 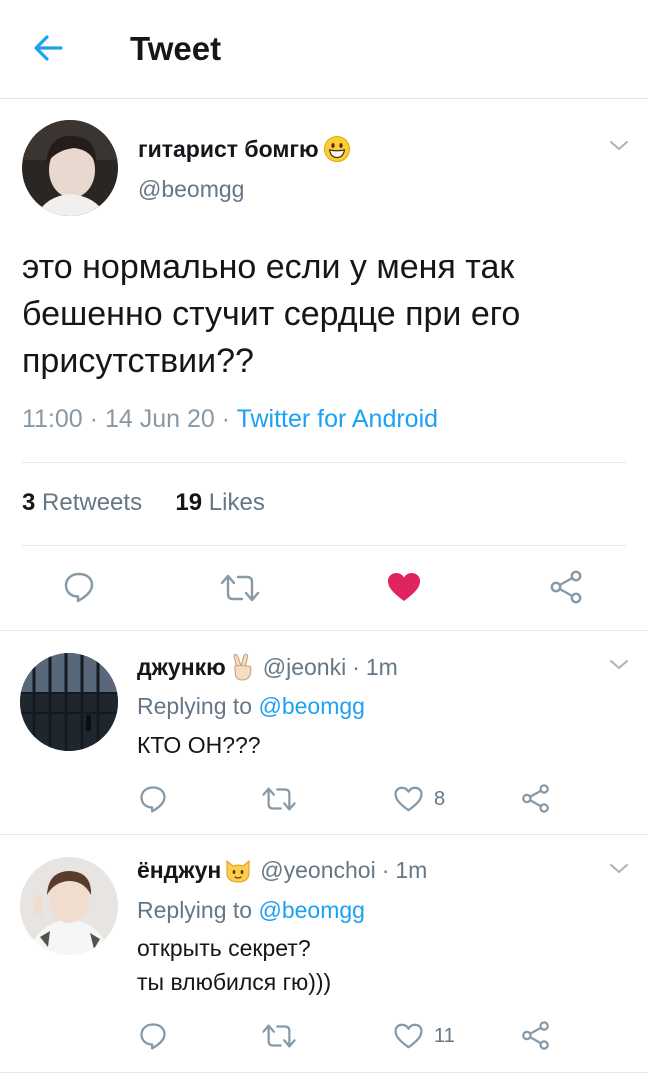 I want to click on like-count: 11, so click(x=444, y=1035).